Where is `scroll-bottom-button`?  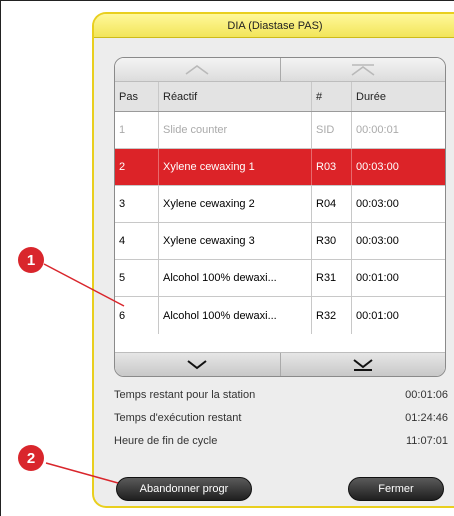
scroll-bottom-button is located at coordinates (362, 364).